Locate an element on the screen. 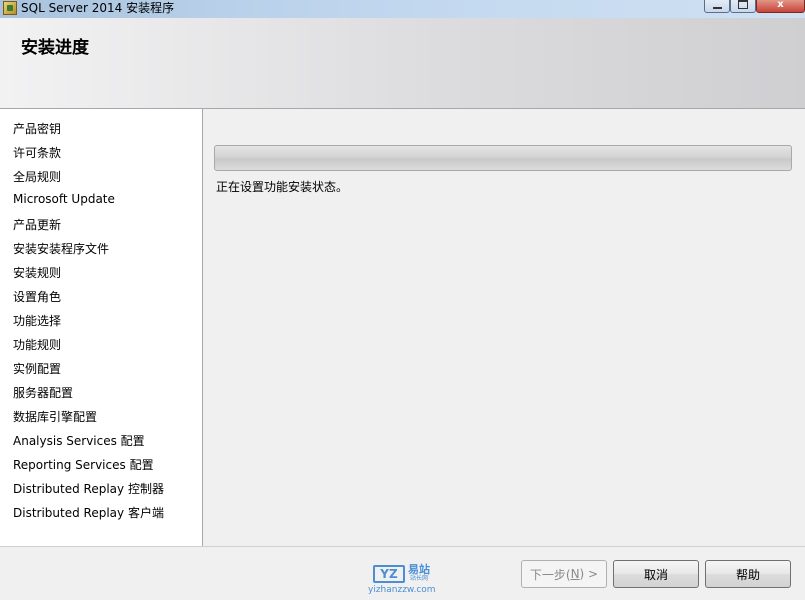 The height and width of the screenshot is (600, 805). install-progress-bar is located at coordinates (503, 158).